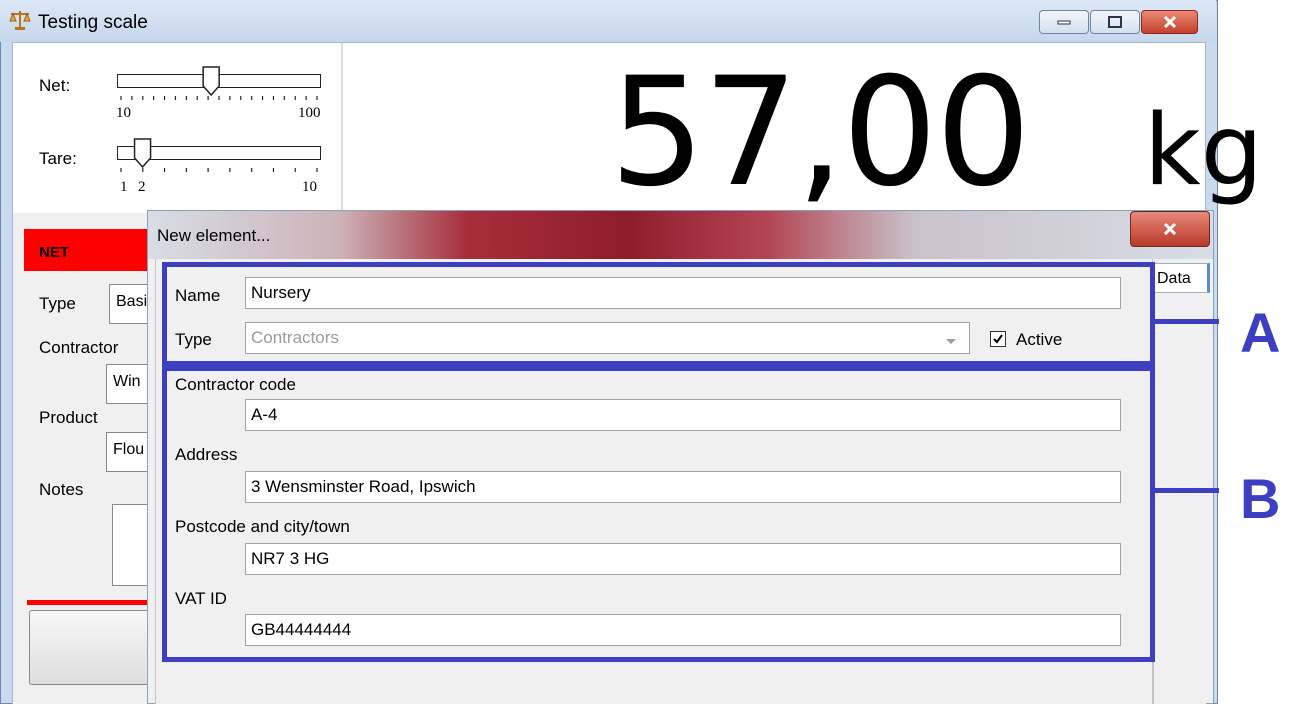 Image resolution: width=1291 pixels, height=704 pixels. I want to click on side-type-label: Type, so click(57, 303).